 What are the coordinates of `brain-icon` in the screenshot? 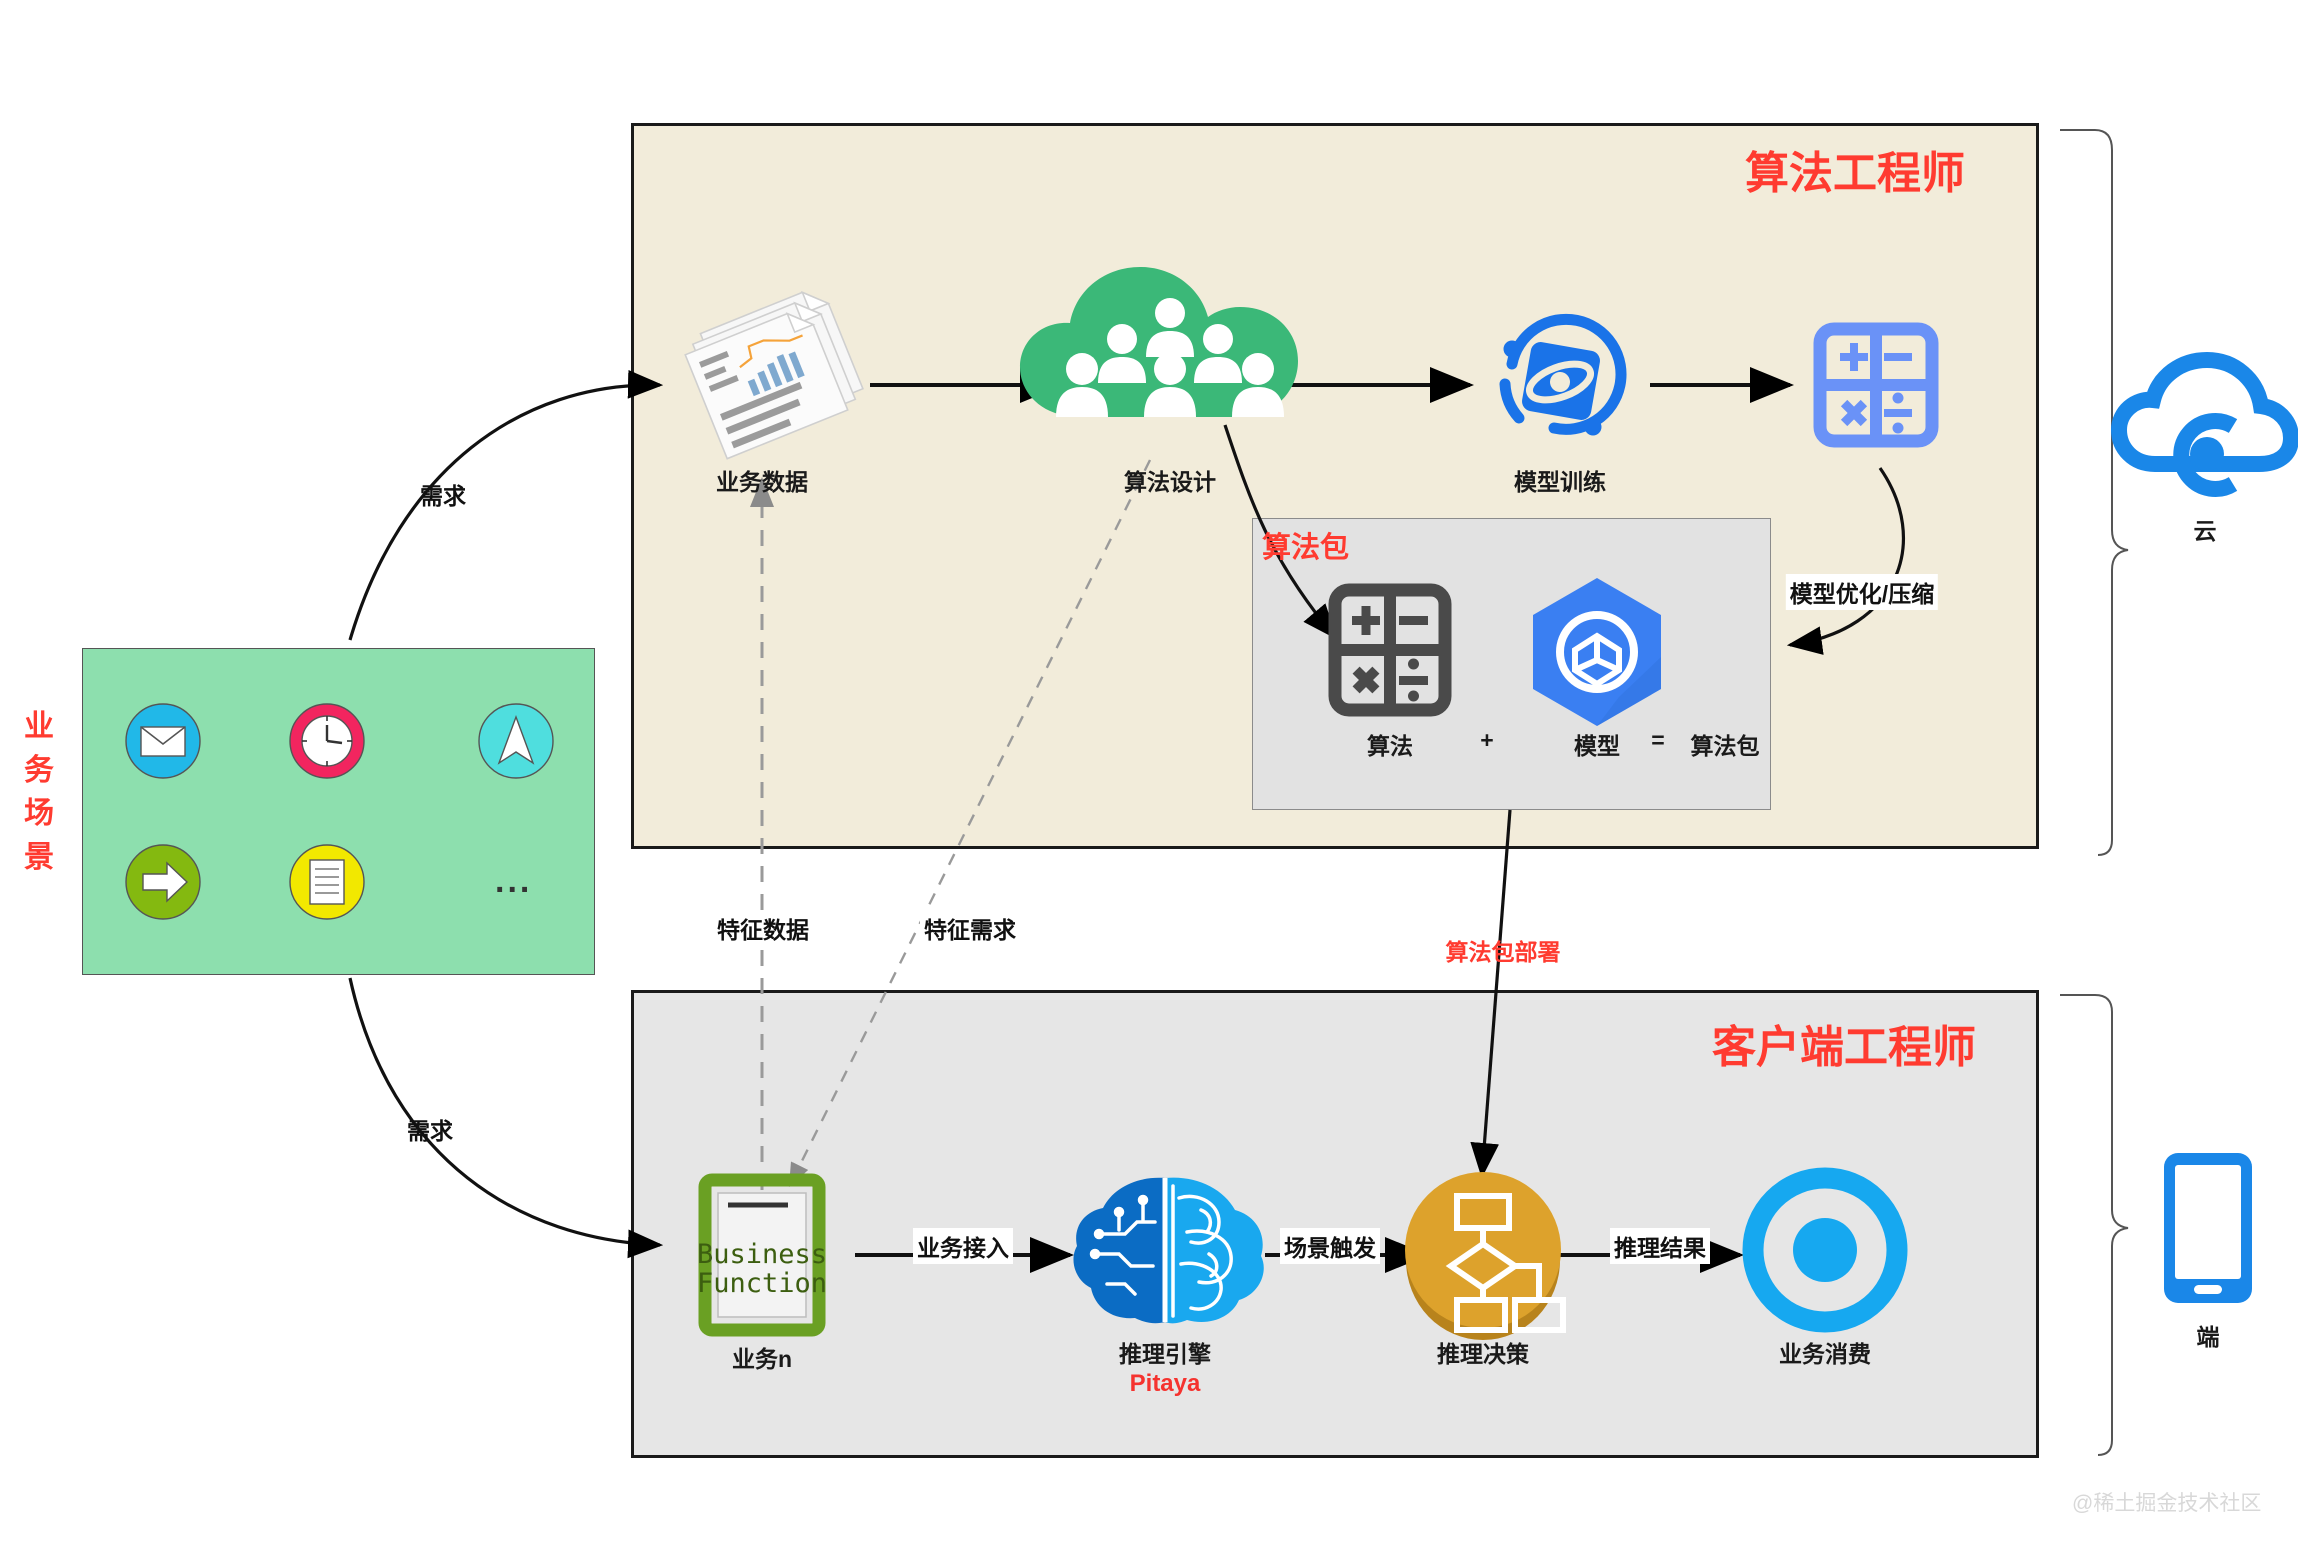 It's located at (1168, 1250).